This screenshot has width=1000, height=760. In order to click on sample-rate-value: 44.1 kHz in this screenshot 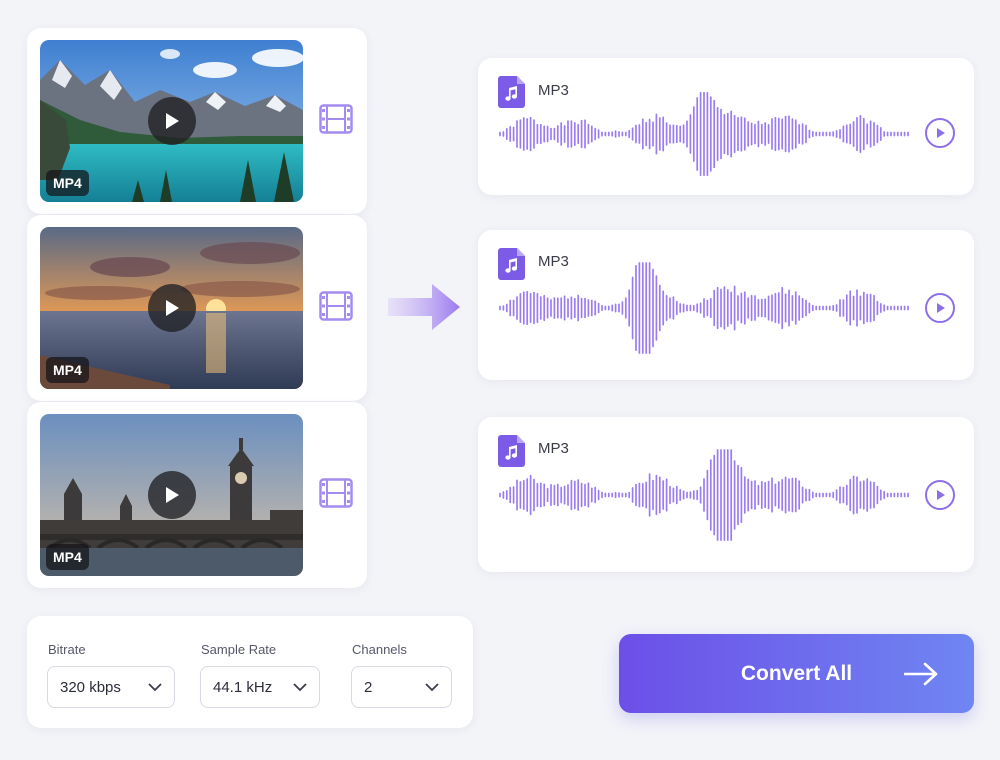, I will do `click(243, 687)`.